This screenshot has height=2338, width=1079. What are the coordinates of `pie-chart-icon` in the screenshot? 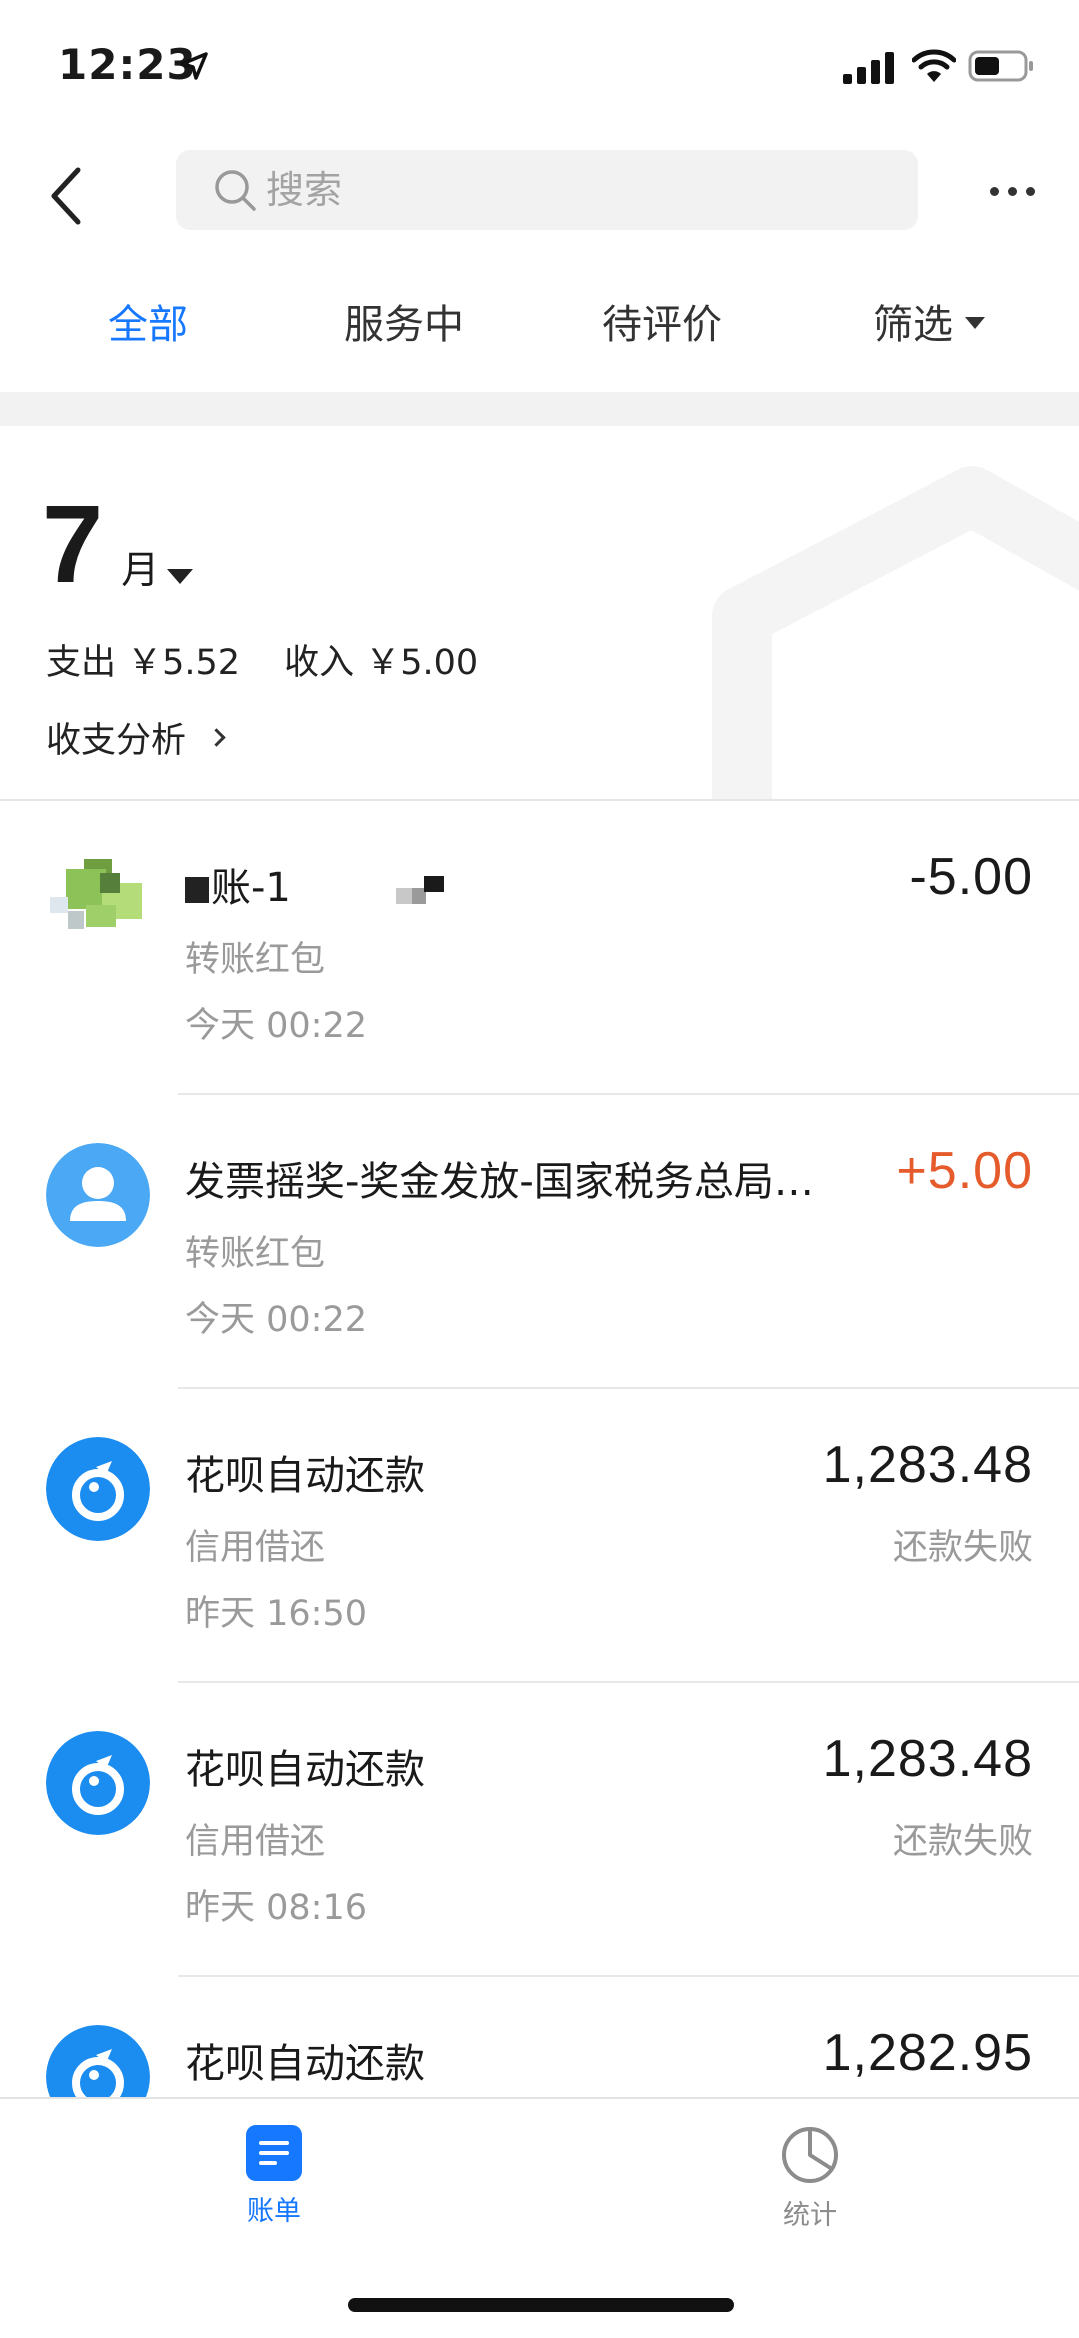 It's located at (810, 2155).